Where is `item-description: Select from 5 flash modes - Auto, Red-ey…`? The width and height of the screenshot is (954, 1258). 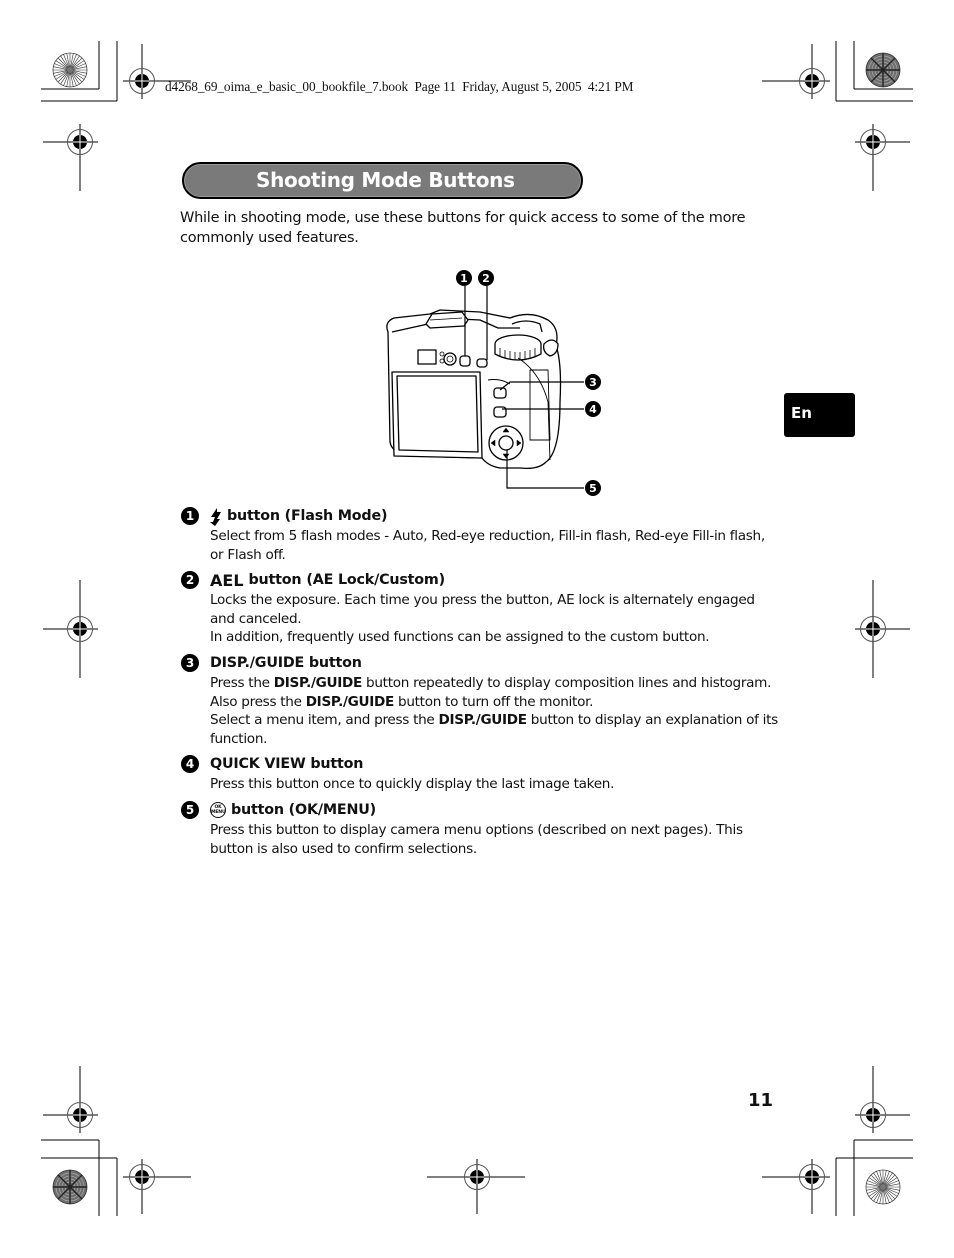
item-description: Select from 5 flash modes - Auto, Red-ey… is located at coordinates (487, 545).